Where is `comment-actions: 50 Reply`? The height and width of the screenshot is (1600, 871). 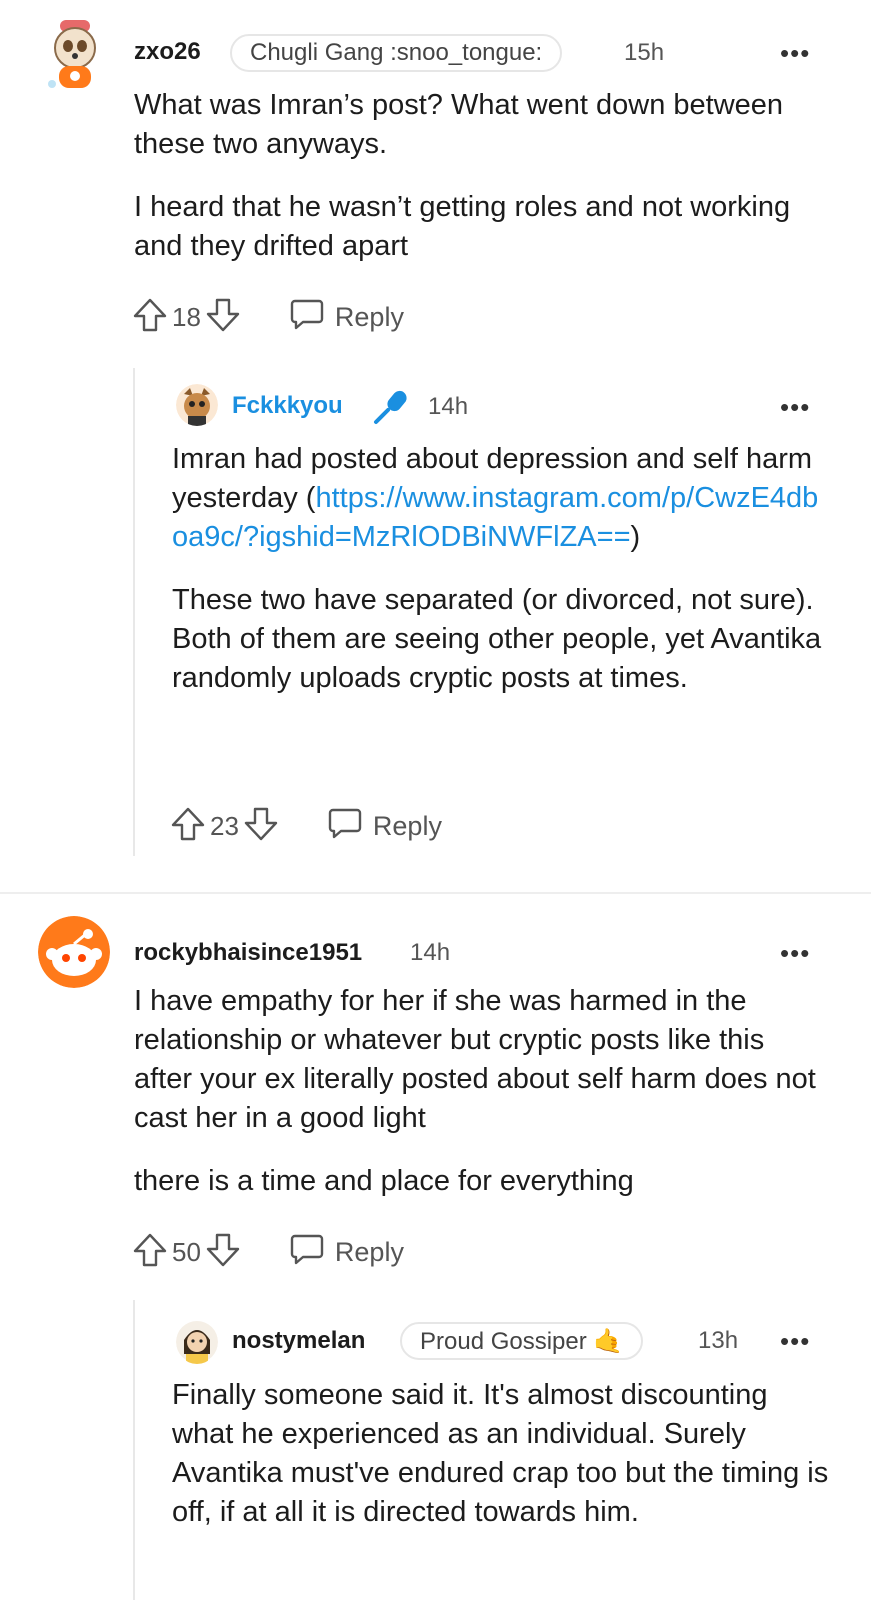 comment-actions: 50 Reply is located at coordinates (268, 1252).